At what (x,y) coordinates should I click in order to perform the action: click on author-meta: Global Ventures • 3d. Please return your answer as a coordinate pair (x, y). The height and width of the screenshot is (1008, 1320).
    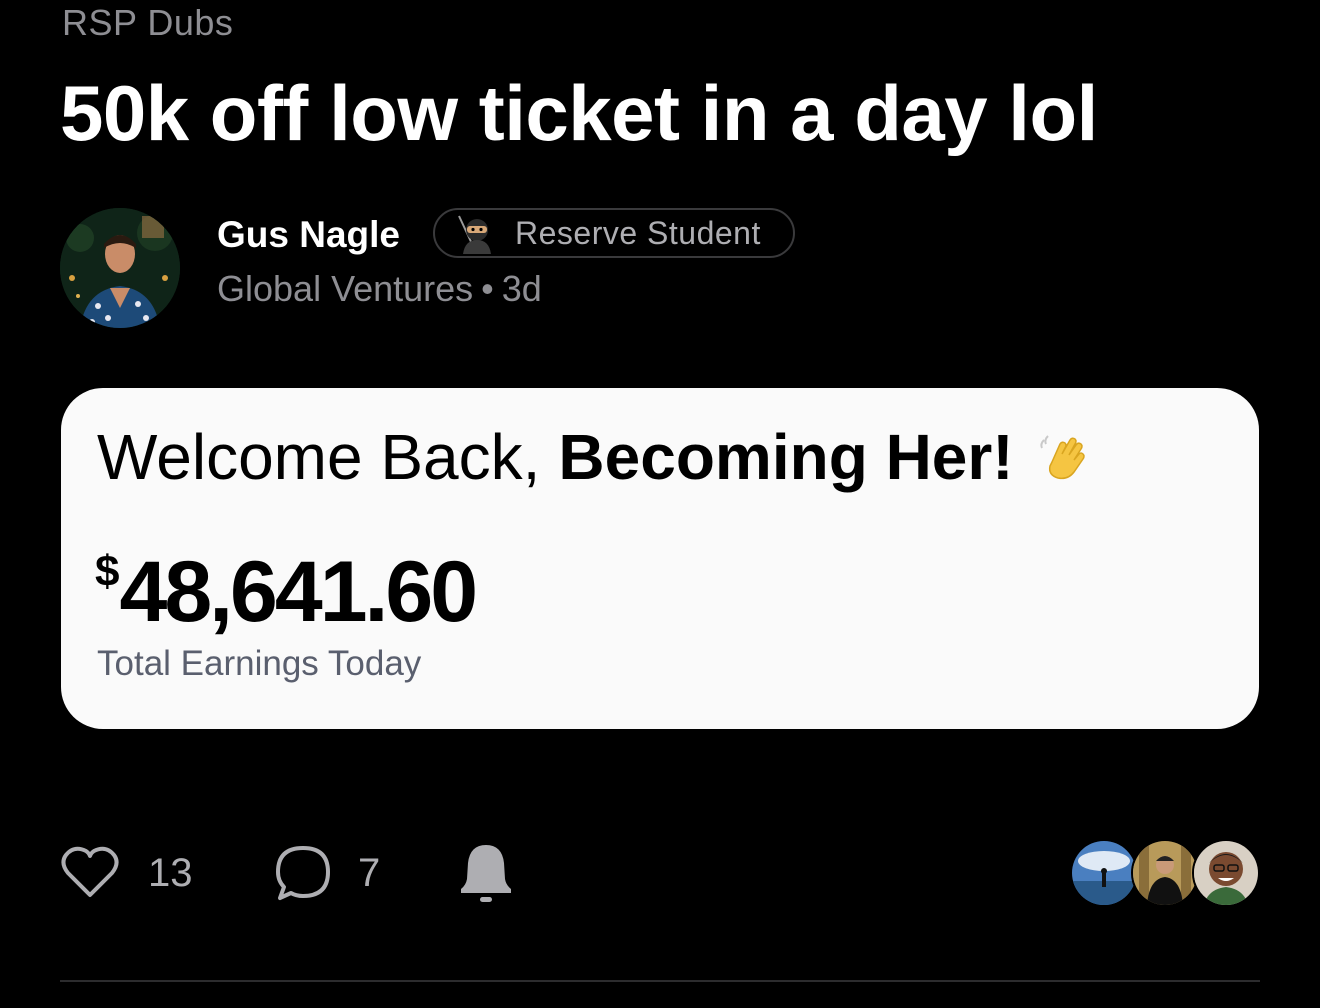
    Looking at the image, I should click on (379, 289).